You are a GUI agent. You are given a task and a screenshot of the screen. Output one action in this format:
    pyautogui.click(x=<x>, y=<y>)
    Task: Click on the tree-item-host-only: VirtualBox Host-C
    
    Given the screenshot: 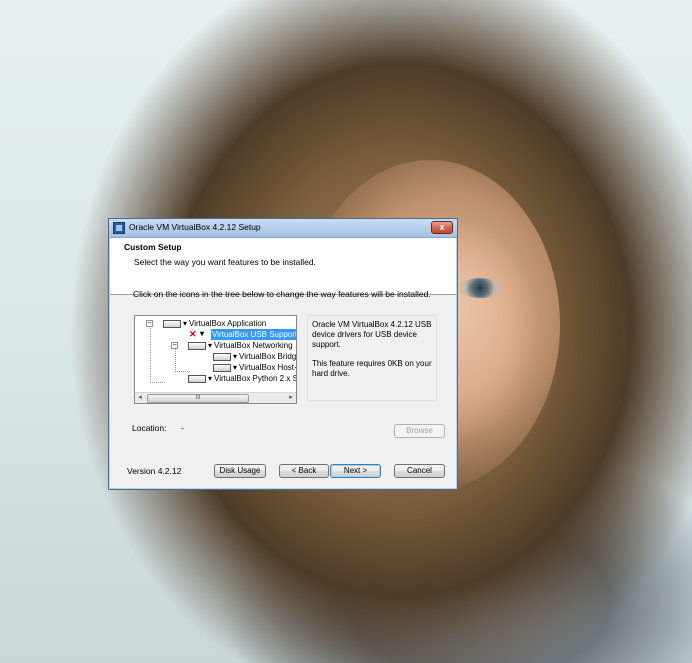 What is the action you would take?
    pyautogui.click(x=217, y=367)
    